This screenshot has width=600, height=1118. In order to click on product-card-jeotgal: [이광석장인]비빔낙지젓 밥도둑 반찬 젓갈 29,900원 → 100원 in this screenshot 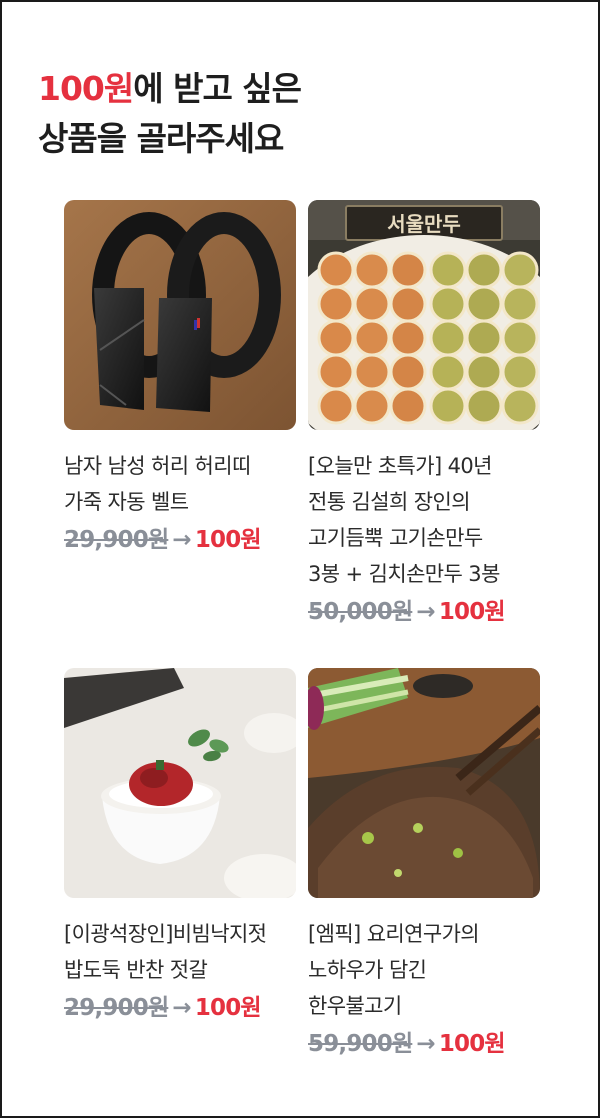, I will do `click(180, 847)`.